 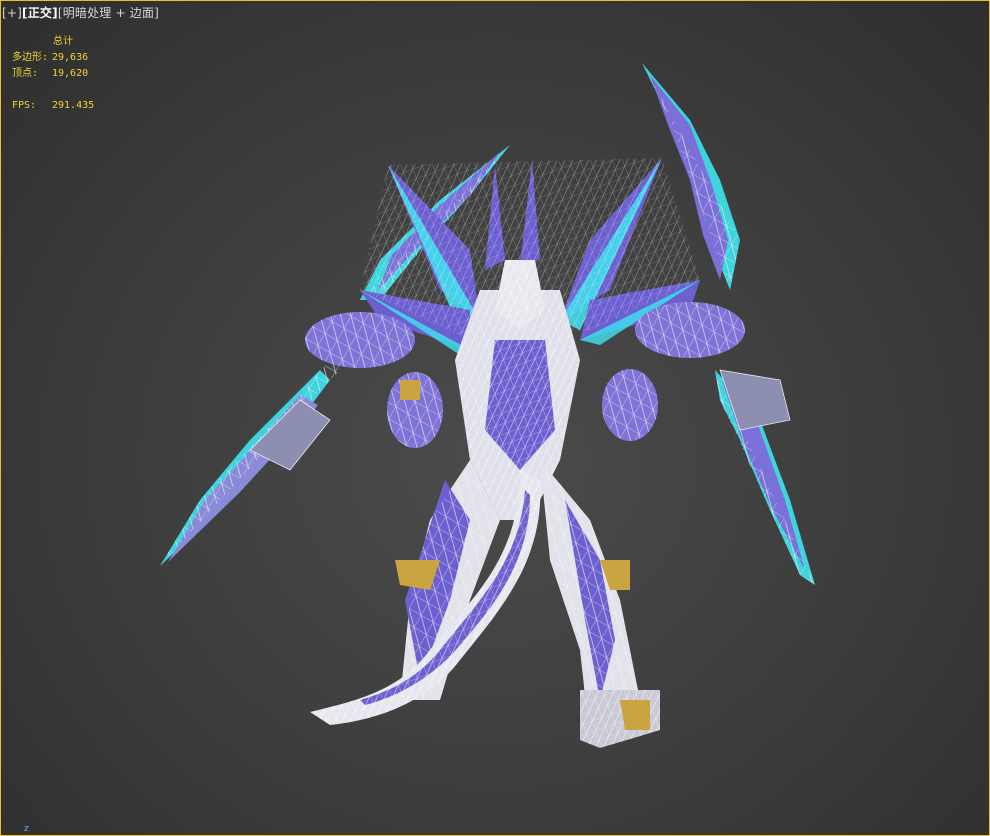 I want to click on left-blade, so click(x=252, y=463).